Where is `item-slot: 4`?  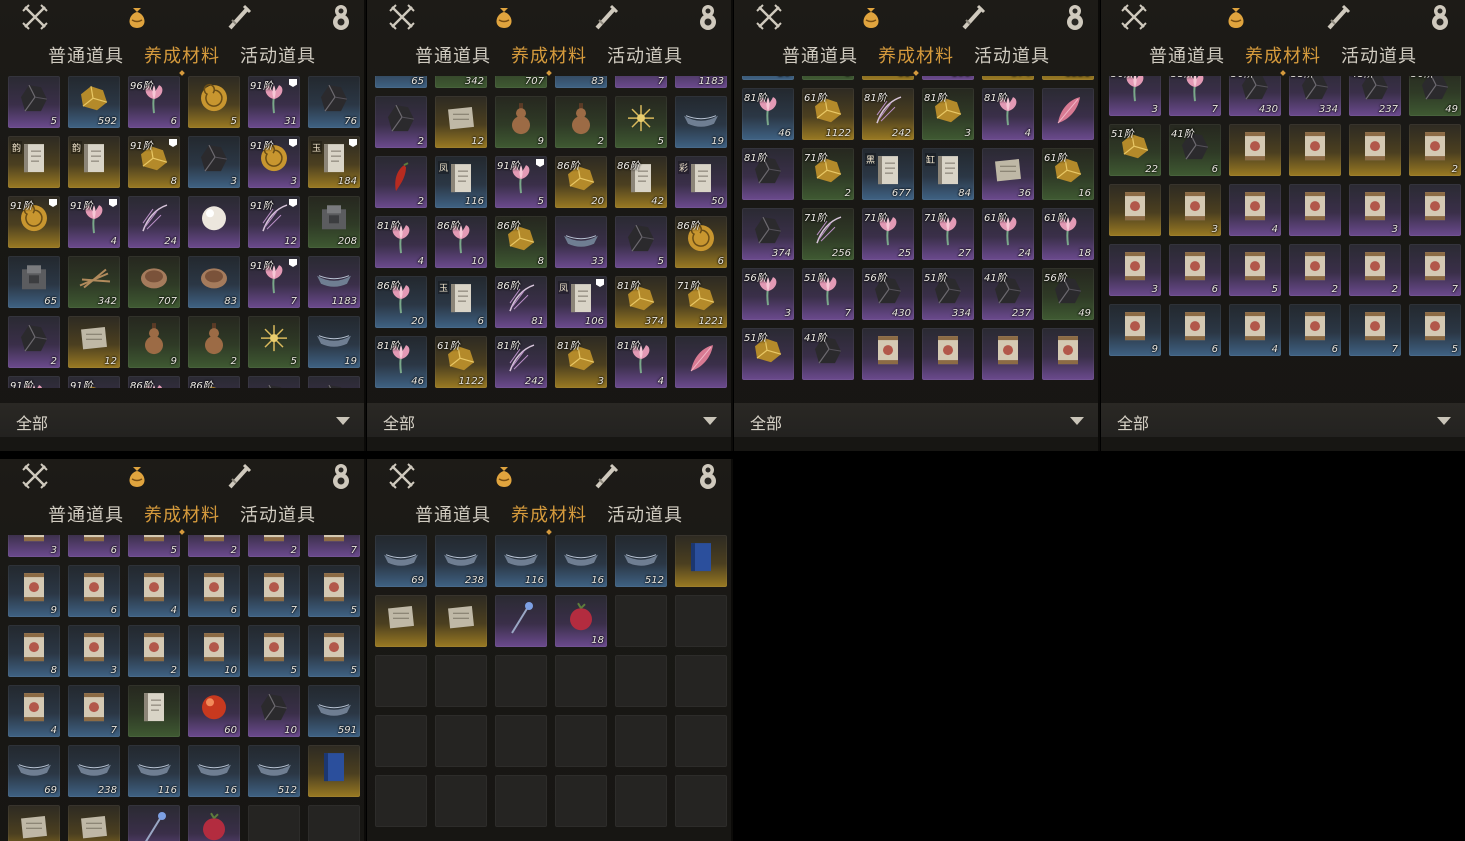
item-slot: 4 is located at coordinates (34, 711).